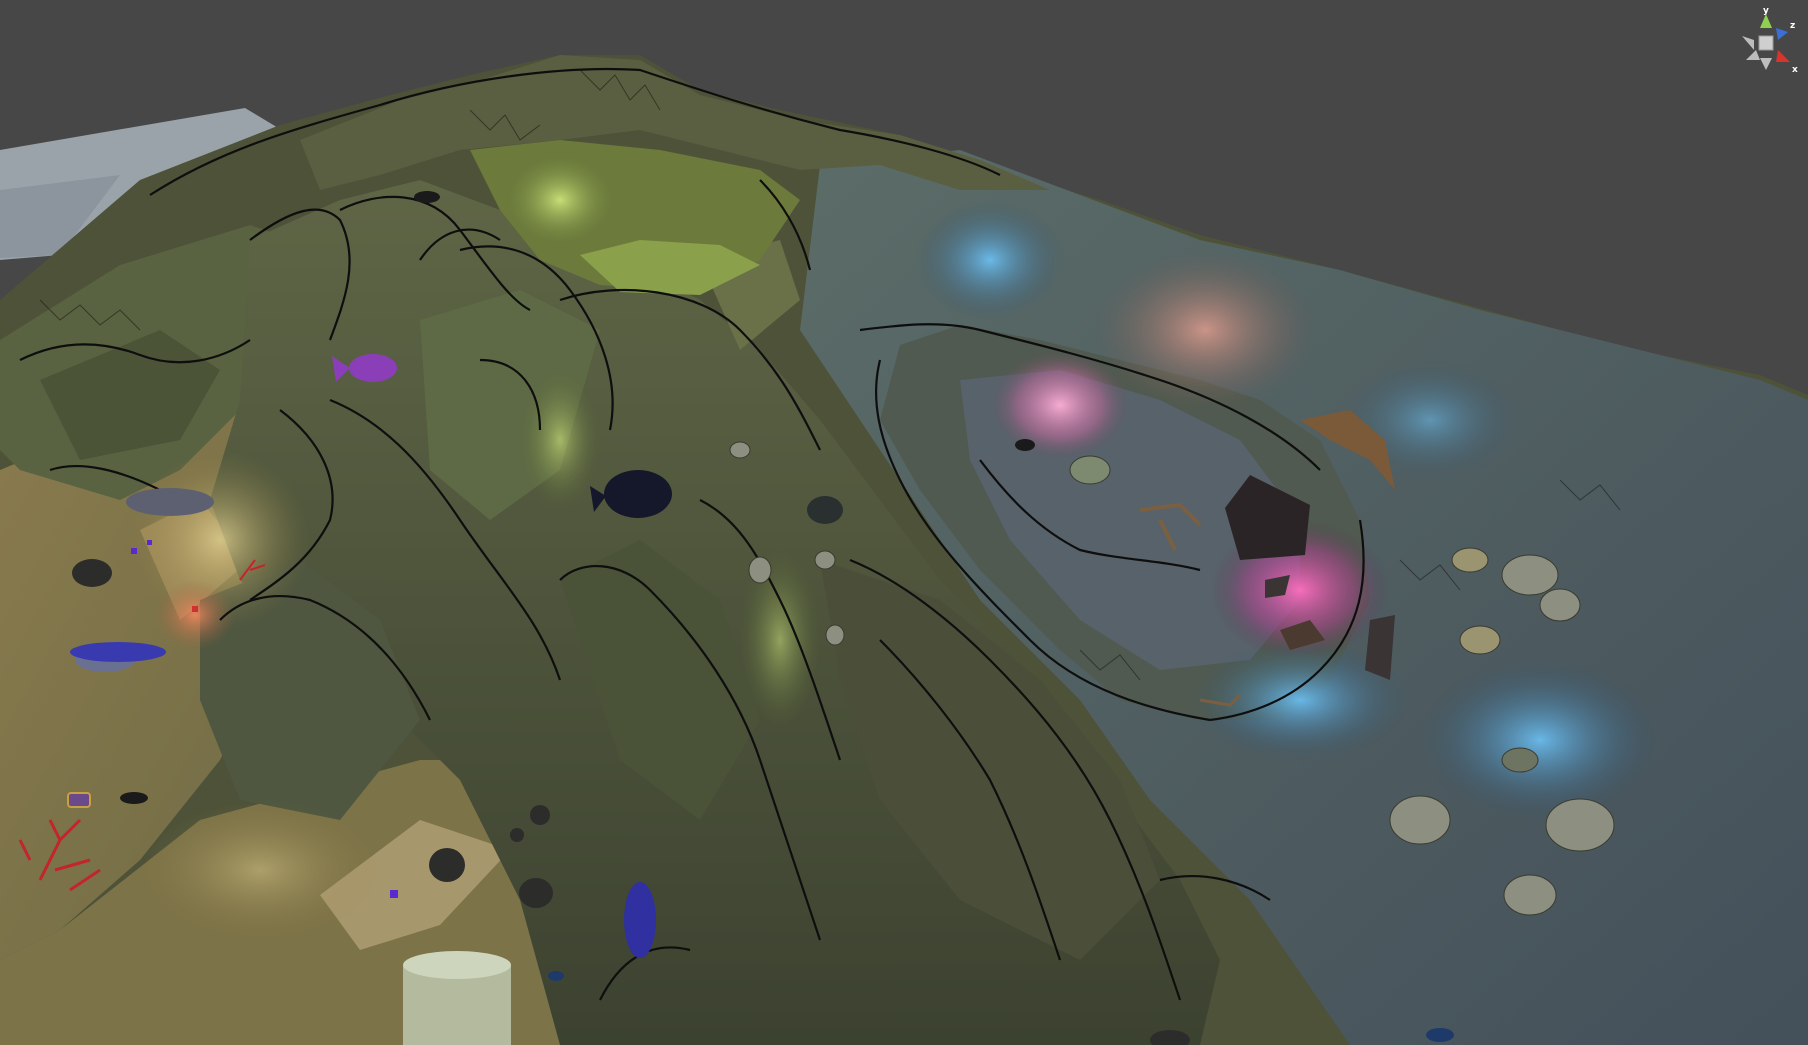 The width and height of the screenshot is (1808, 1045). What do you see at coordinates (195, 615) in the screenshot?
I see `orange-glow` at bounding box center [195, 615].